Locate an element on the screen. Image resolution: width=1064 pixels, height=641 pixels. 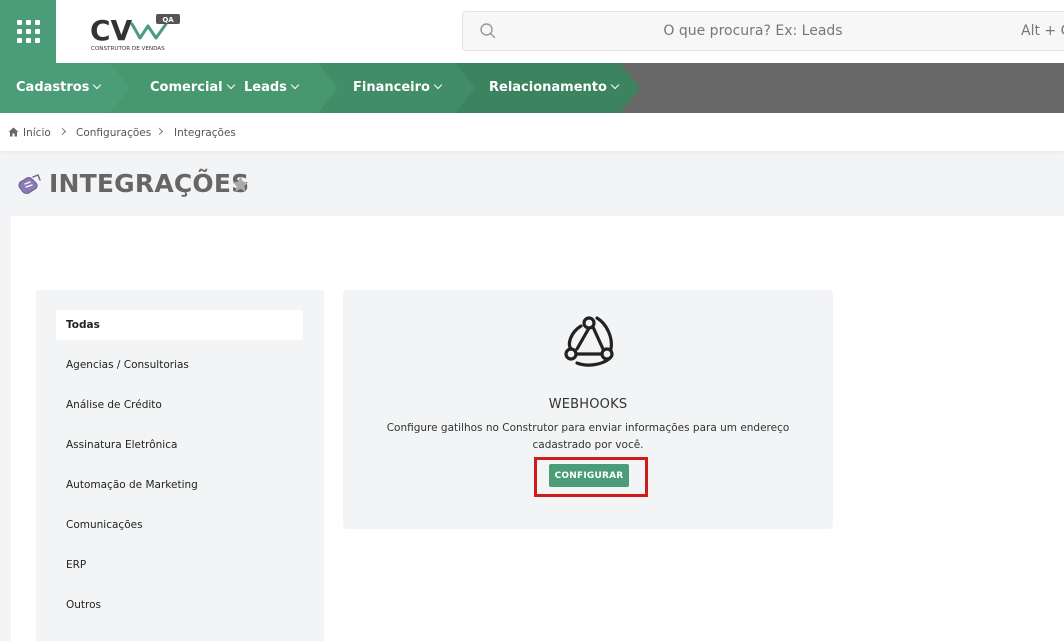
nav-financeiro: Financeiro is located at coordinates (398, 88).